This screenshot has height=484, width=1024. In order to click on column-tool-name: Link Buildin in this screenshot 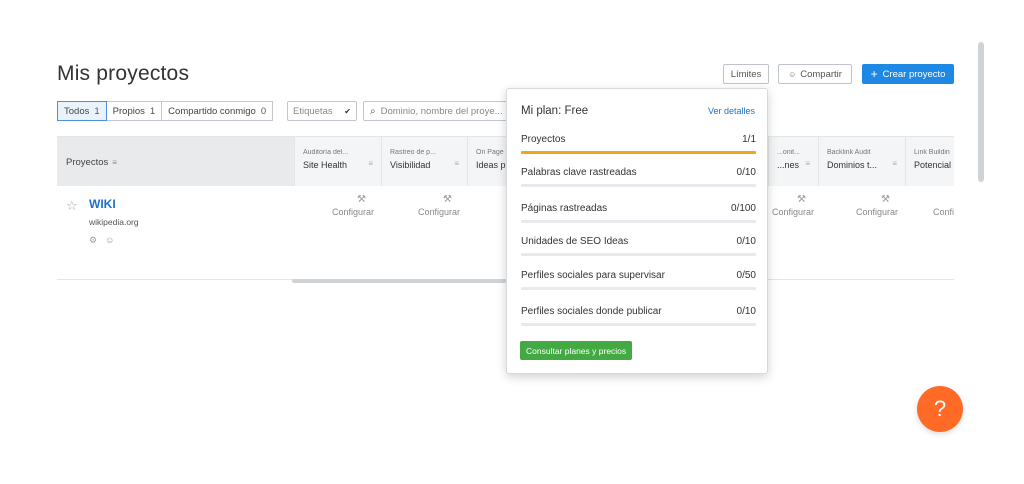, I will do `click(932, 152)`.